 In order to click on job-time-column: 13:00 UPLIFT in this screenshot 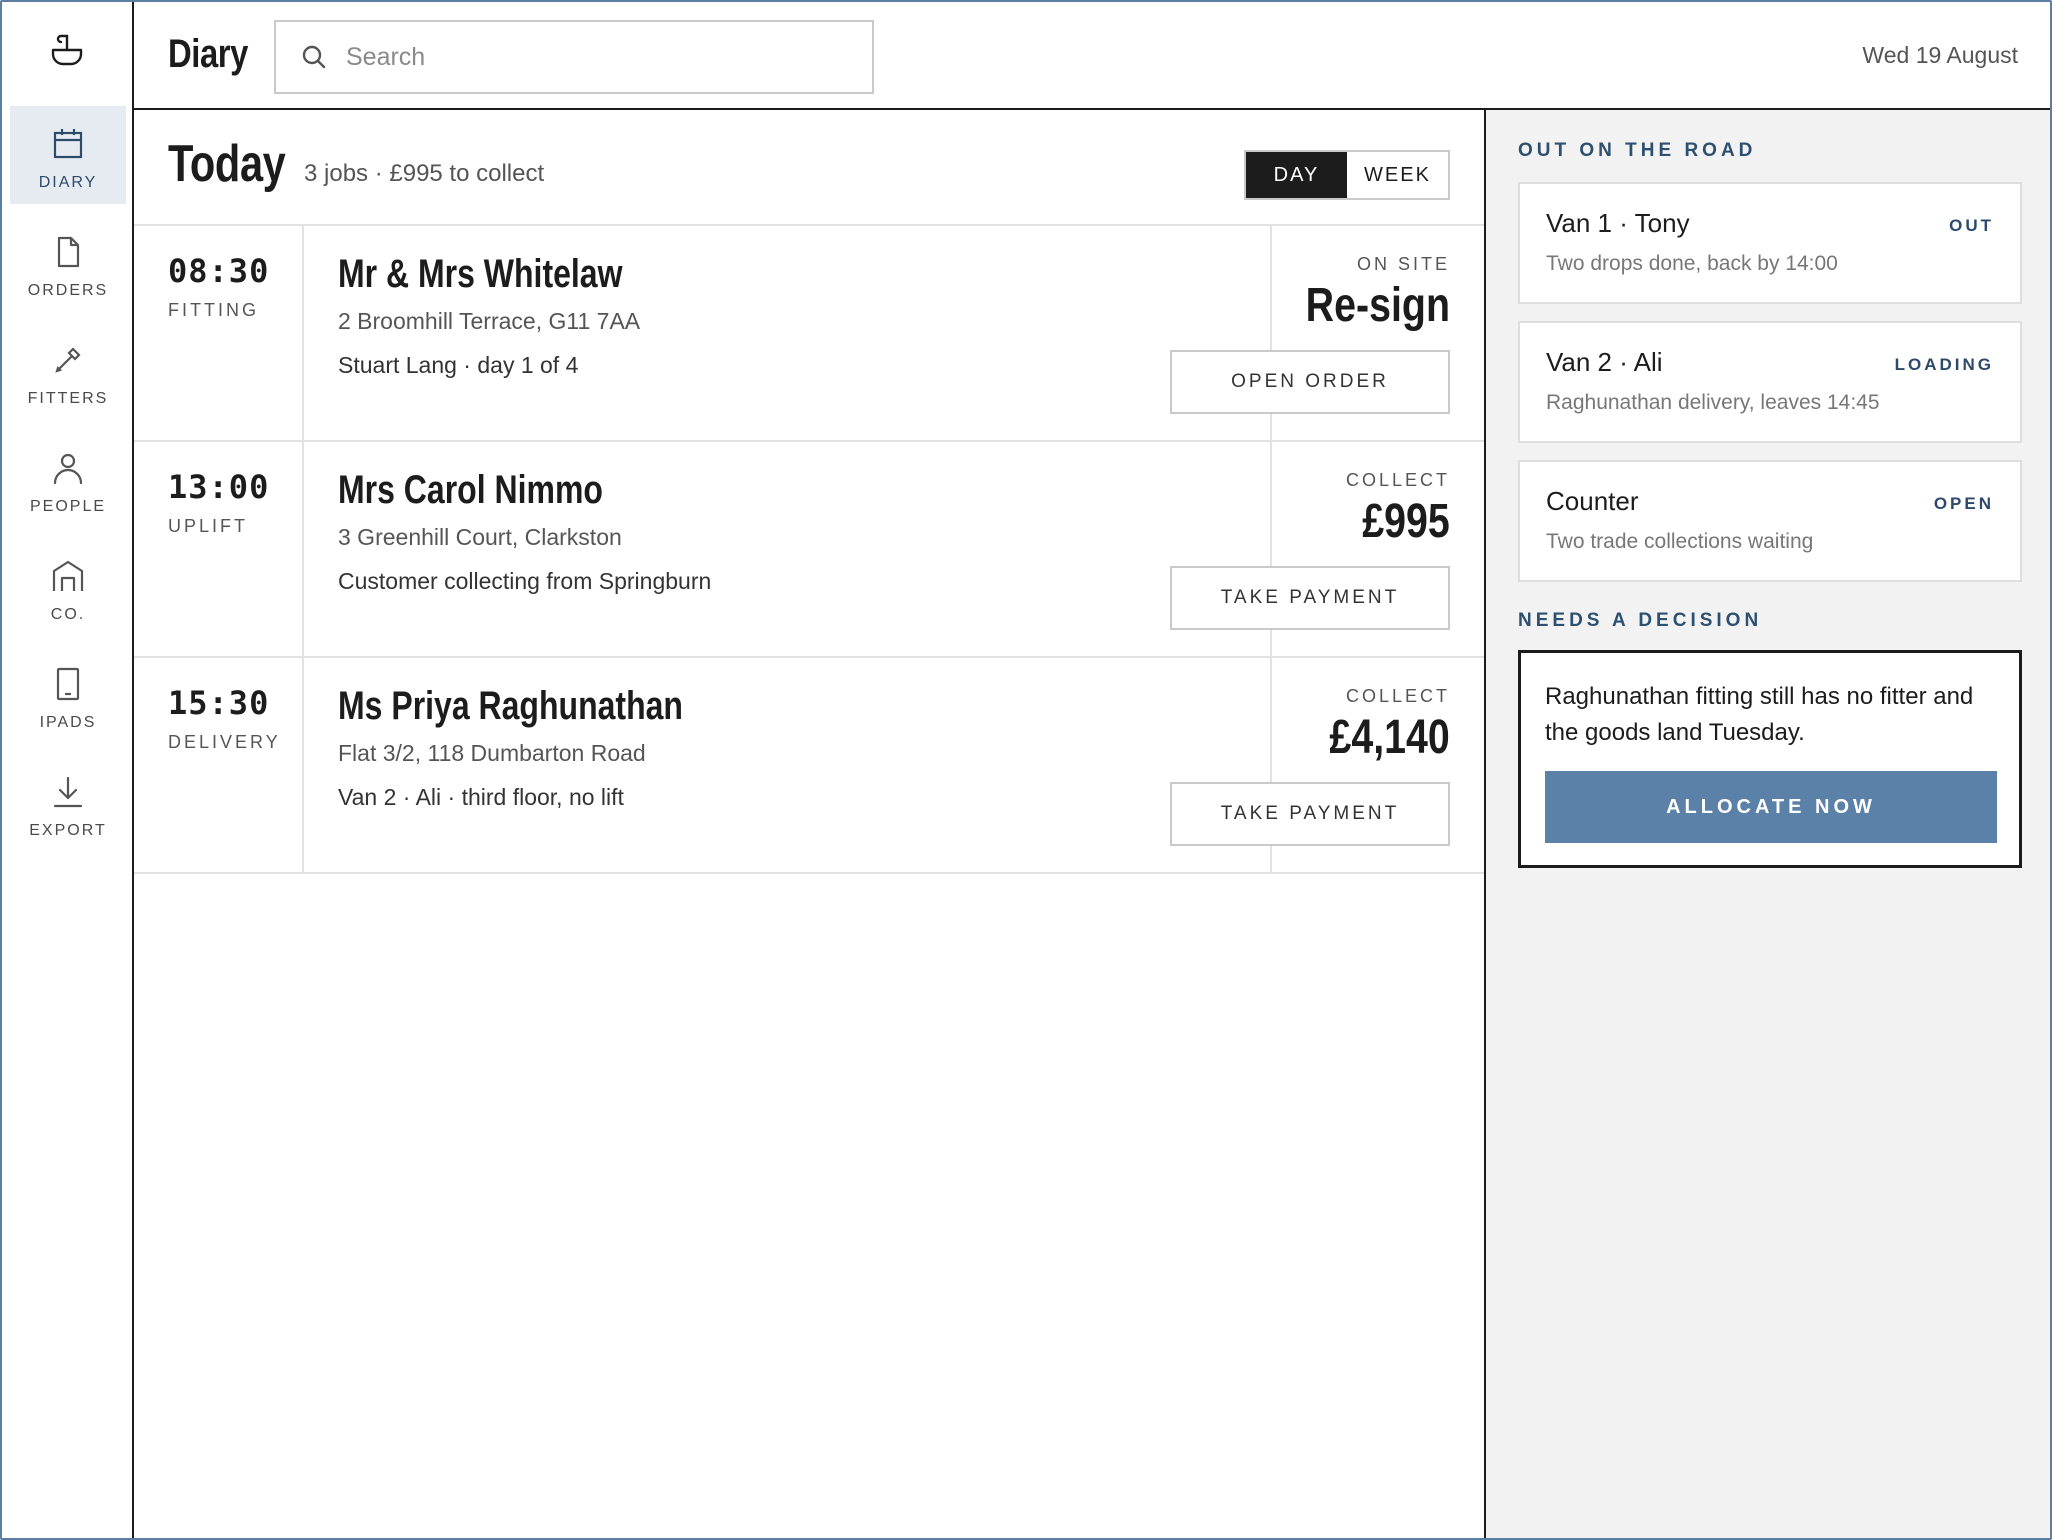, I will do `click(219, 549)`.